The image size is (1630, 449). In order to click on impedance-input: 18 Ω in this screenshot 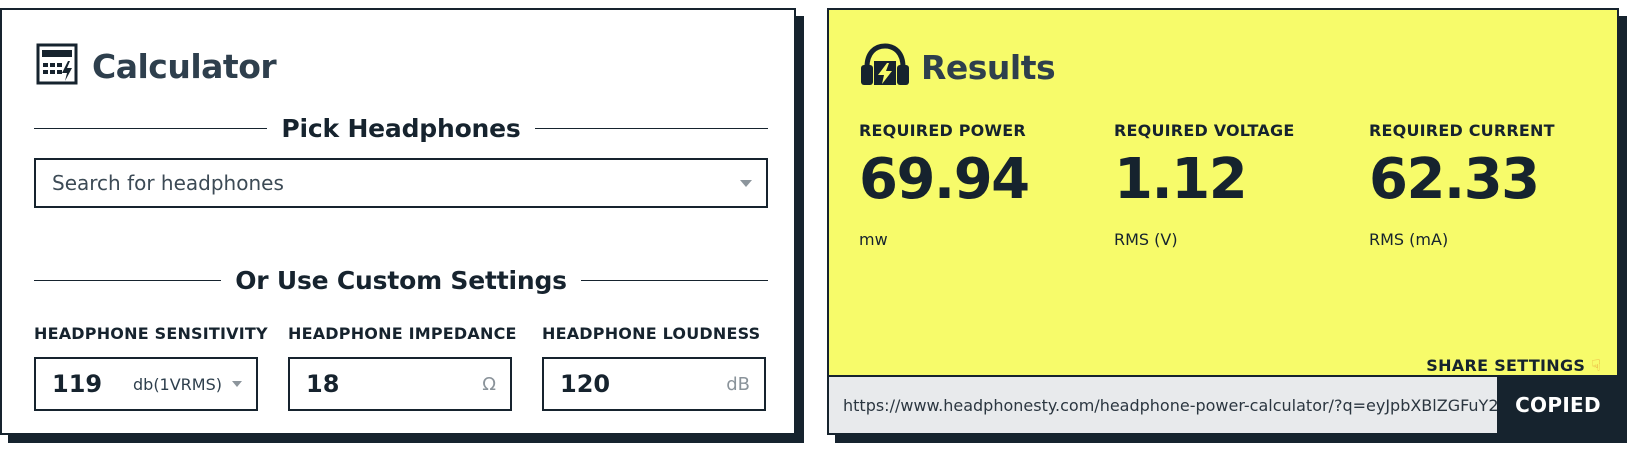, I will do `click(400, 384)`.